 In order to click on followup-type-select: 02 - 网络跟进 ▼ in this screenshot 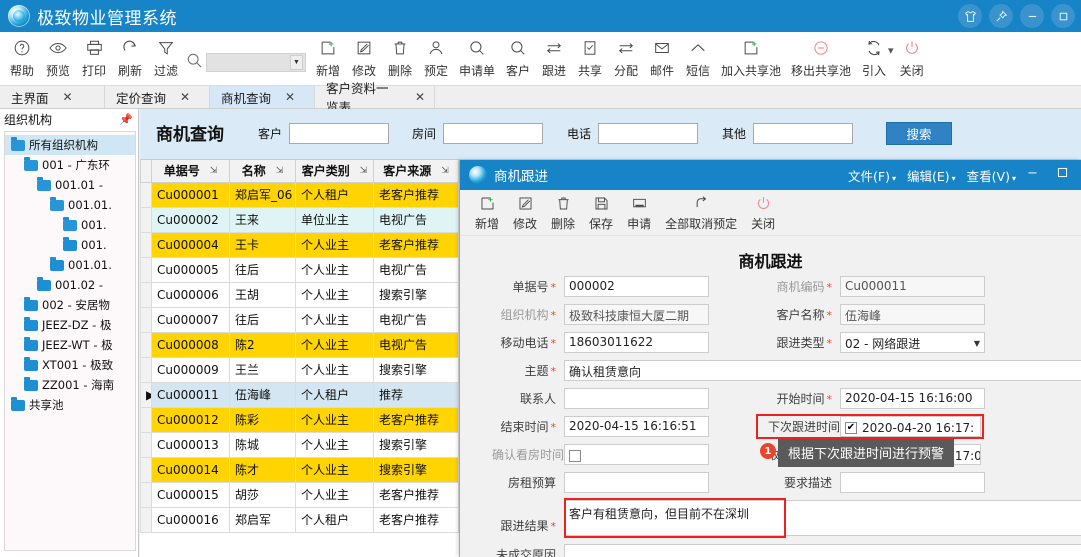, I will do `click(912, 342)`.